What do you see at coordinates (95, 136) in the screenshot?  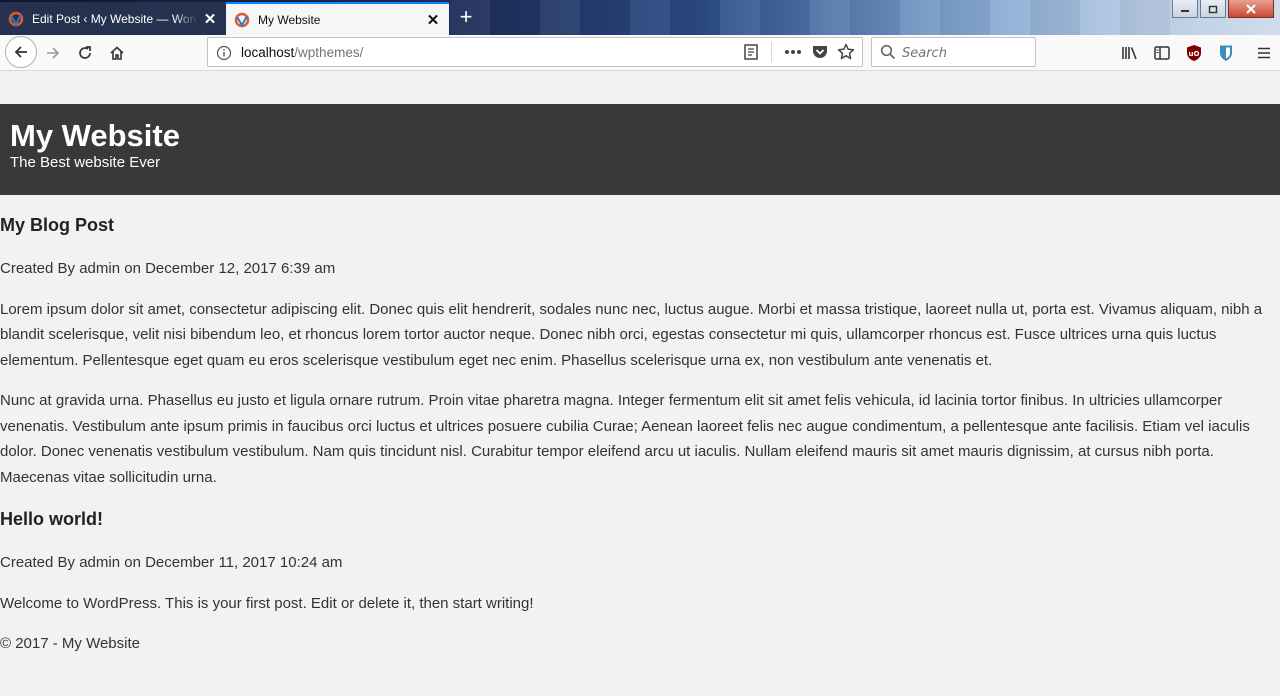 I see `site-title: My Website` at bounding box center [95, 136].